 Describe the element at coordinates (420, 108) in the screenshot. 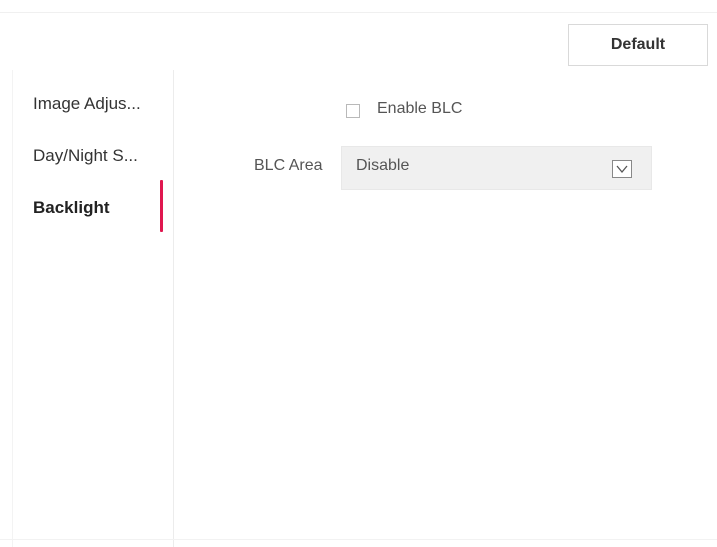

I see `enable-blc-label: Enable BLC` at that location.